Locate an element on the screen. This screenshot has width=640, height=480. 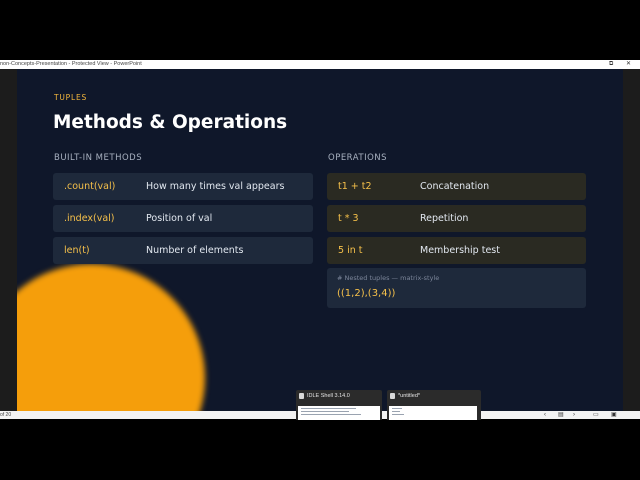
slide-counter: of 20 is located at coordinates (6, 415).